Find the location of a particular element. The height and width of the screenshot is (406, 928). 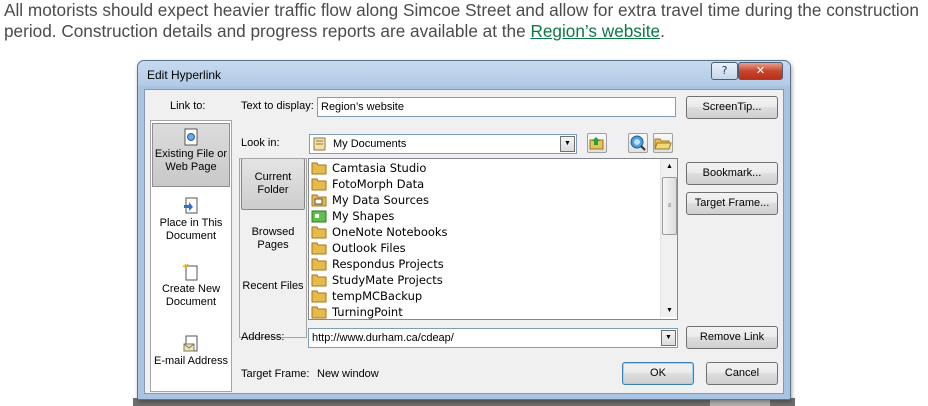

place-in-document-icon is located at coordinates (191, 205).